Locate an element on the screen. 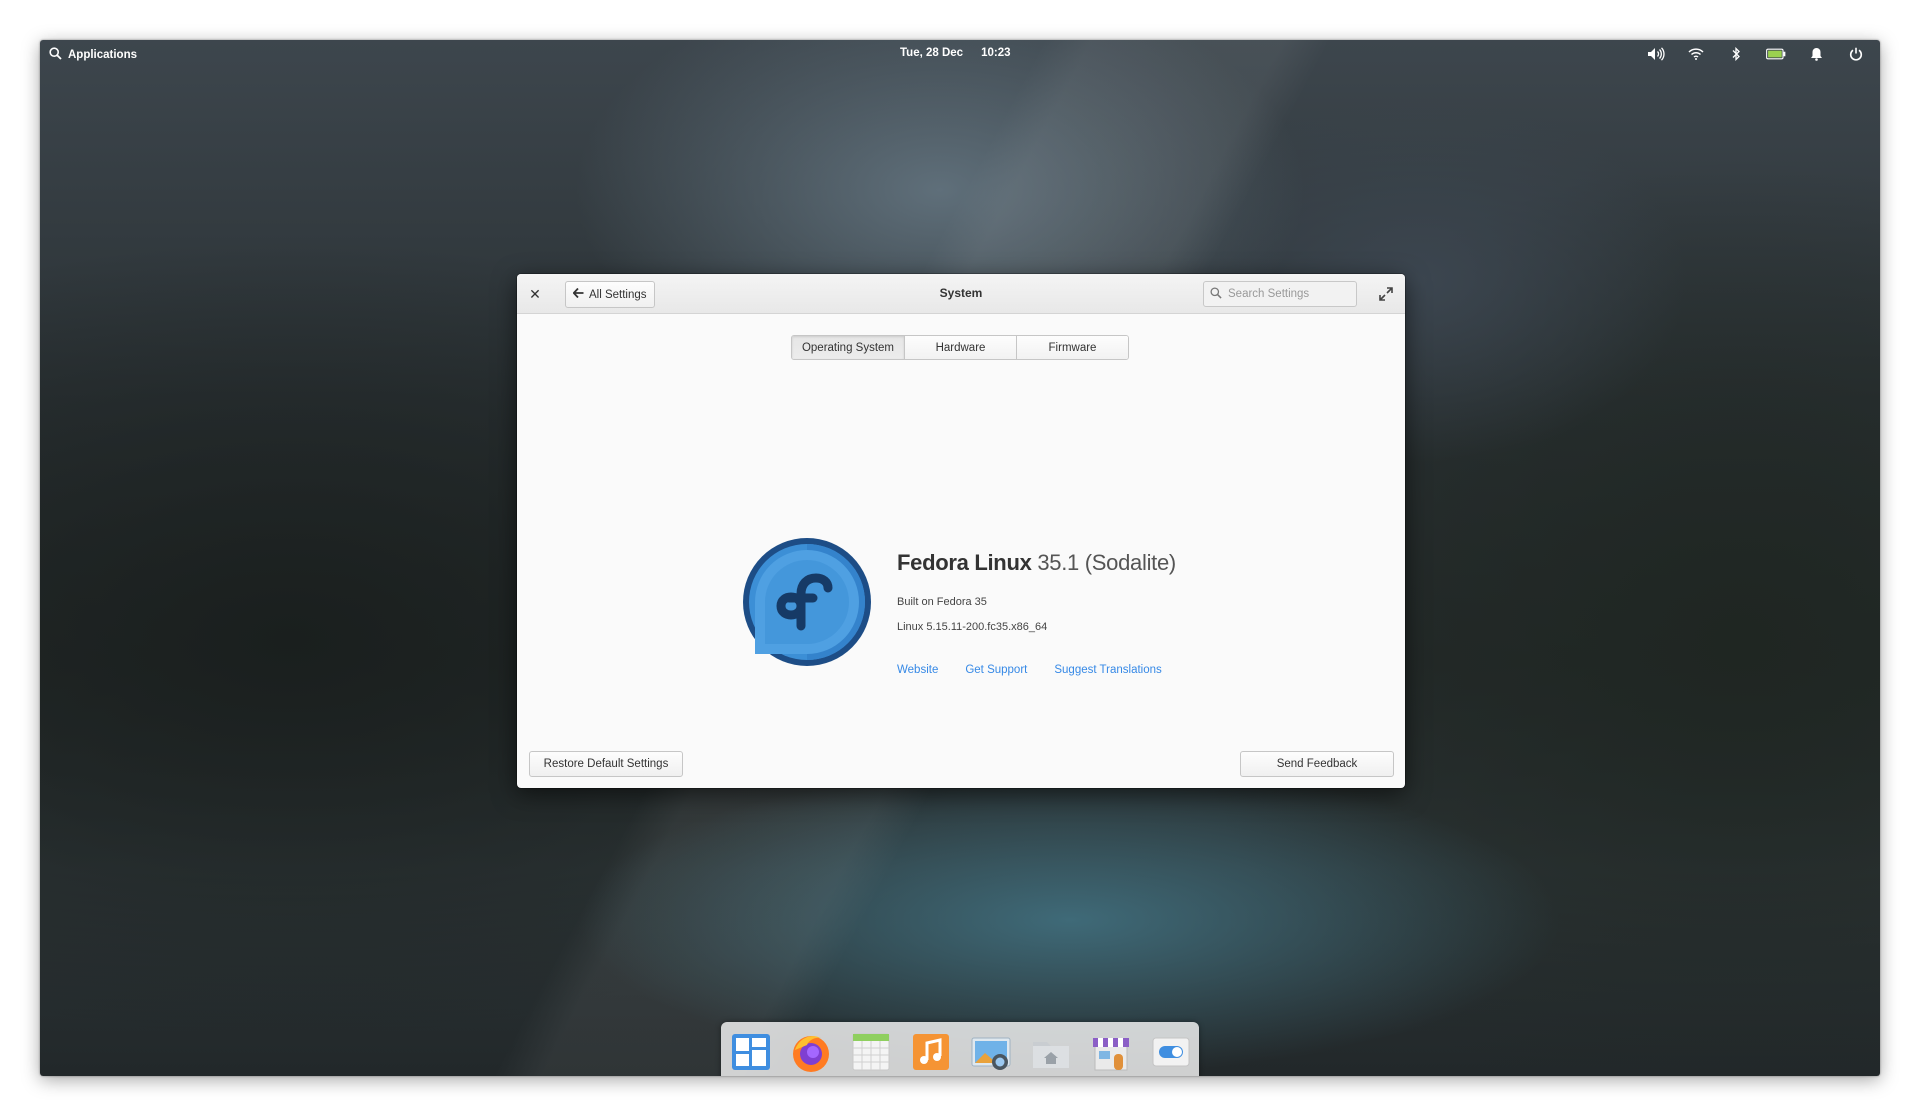  calendar-icon is located at coordinates (871, 1052).